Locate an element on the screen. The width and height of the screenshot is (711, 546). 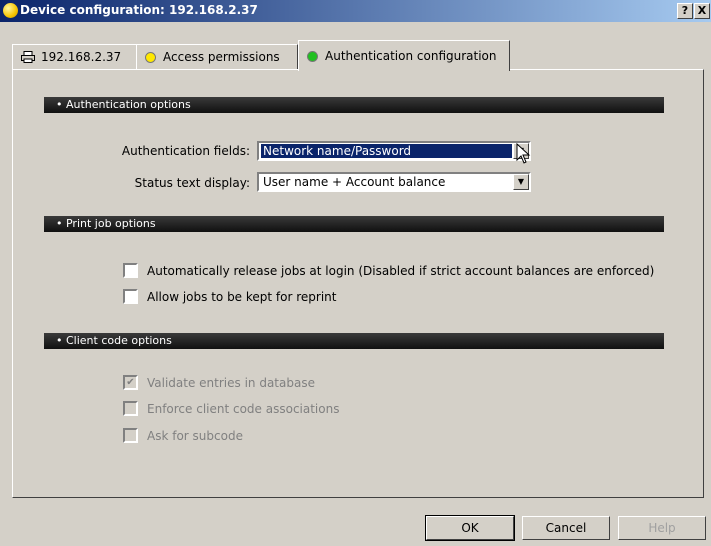
keep-reprint-label: Allow jobs to be kept for reprint is located at coordinates (242, 296).